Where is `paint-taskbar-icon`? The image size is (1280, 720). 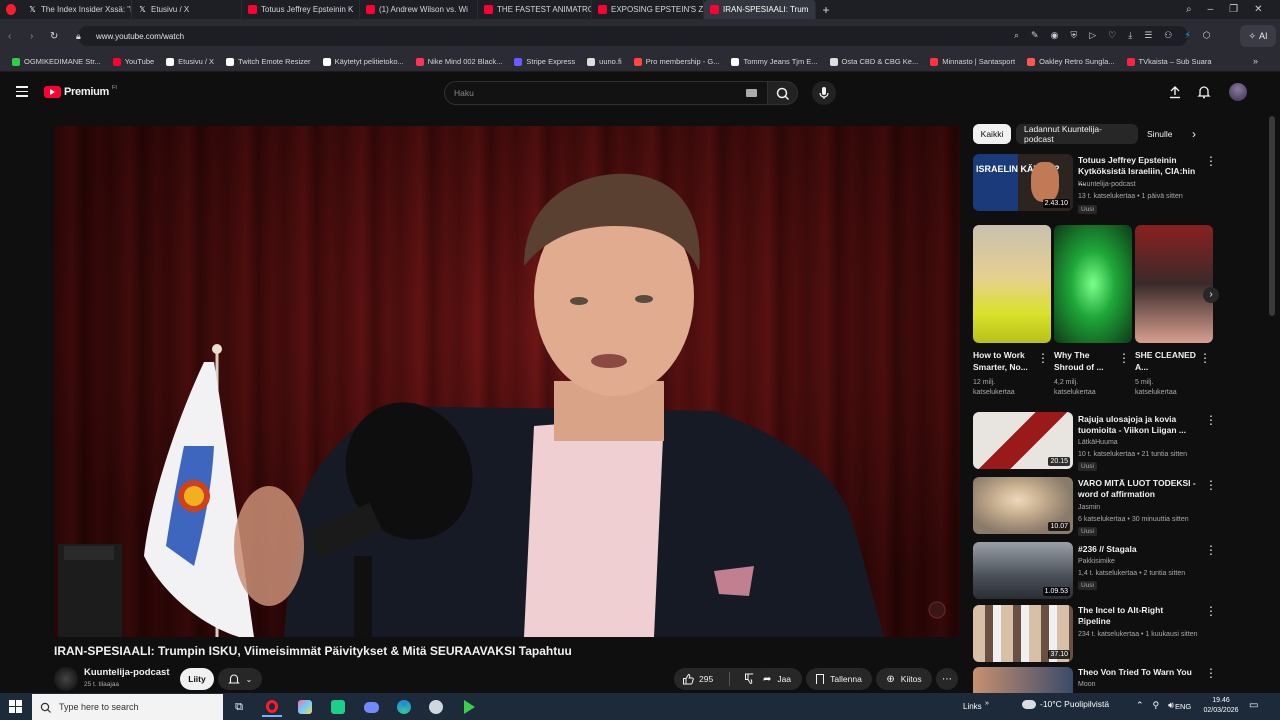
paint-taskbar-icon is located at coordinates (305, 707).